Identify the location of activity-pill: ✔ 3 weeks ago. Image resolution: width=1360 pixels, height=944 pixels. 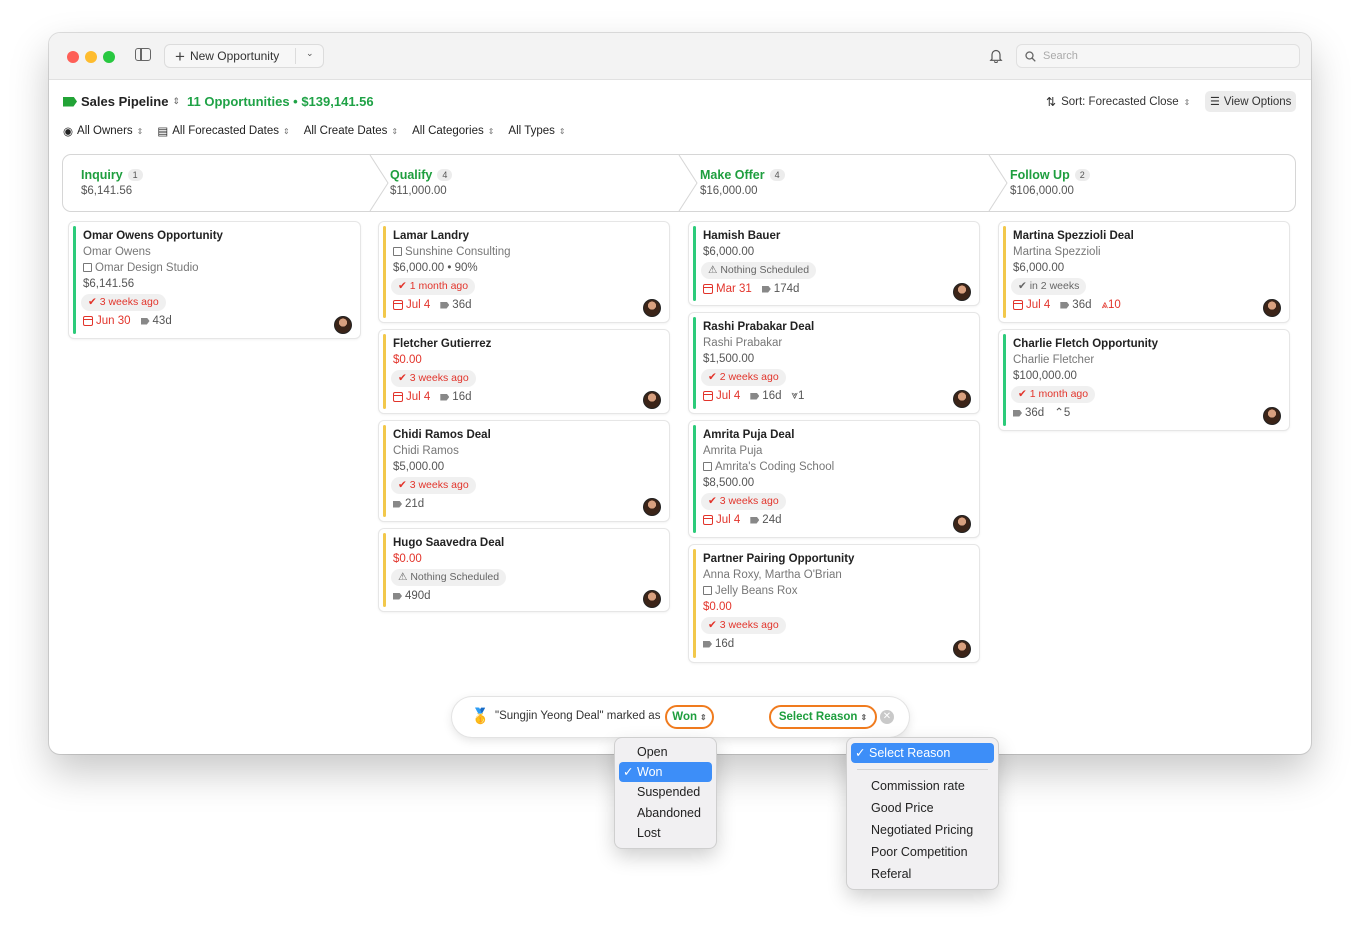
(433, 378).